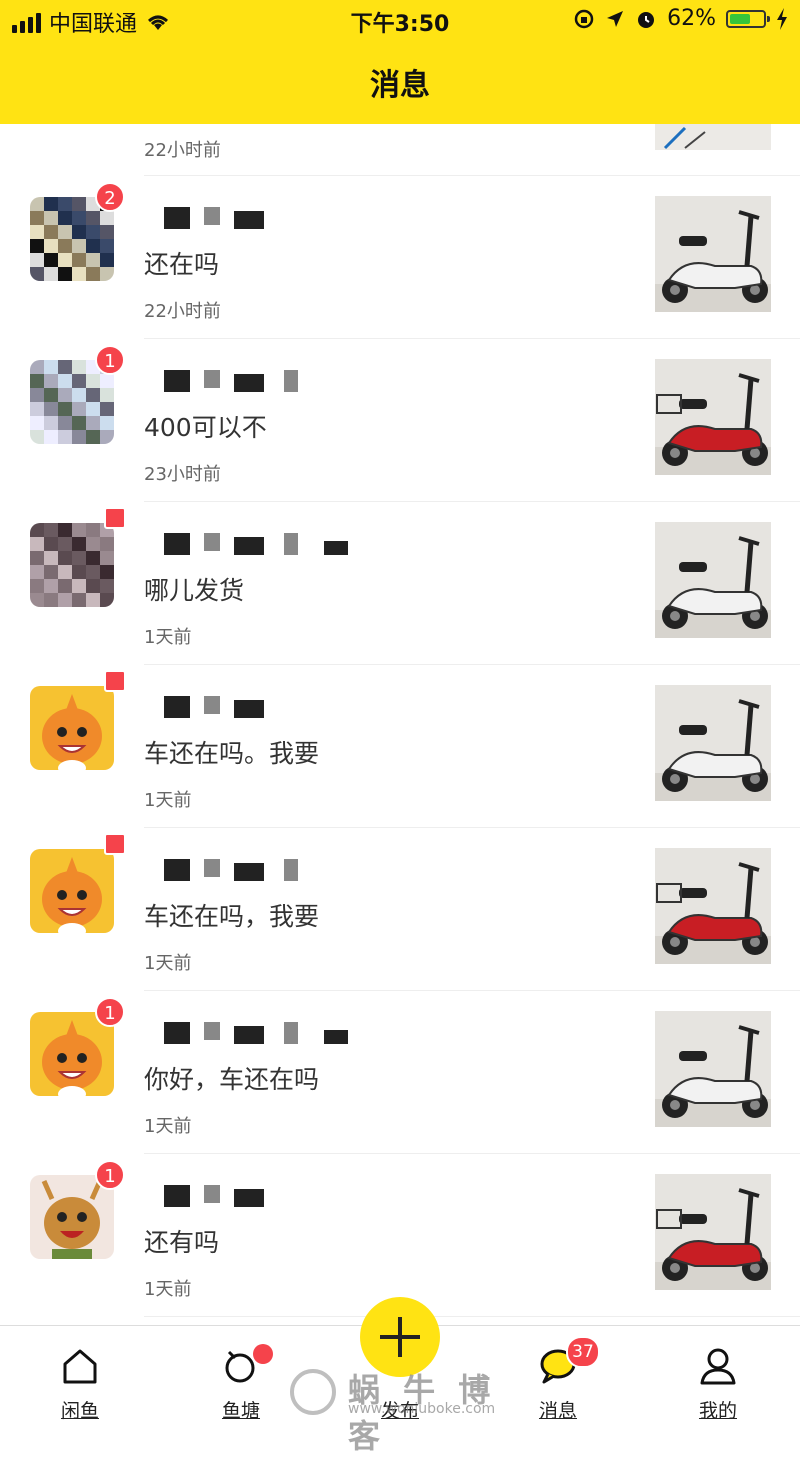 This screenshot has height=1457, width=800. Describe the element at coordinates (182, 1242) in the screenshot. I see `message-preview: 还有吗` at that location.